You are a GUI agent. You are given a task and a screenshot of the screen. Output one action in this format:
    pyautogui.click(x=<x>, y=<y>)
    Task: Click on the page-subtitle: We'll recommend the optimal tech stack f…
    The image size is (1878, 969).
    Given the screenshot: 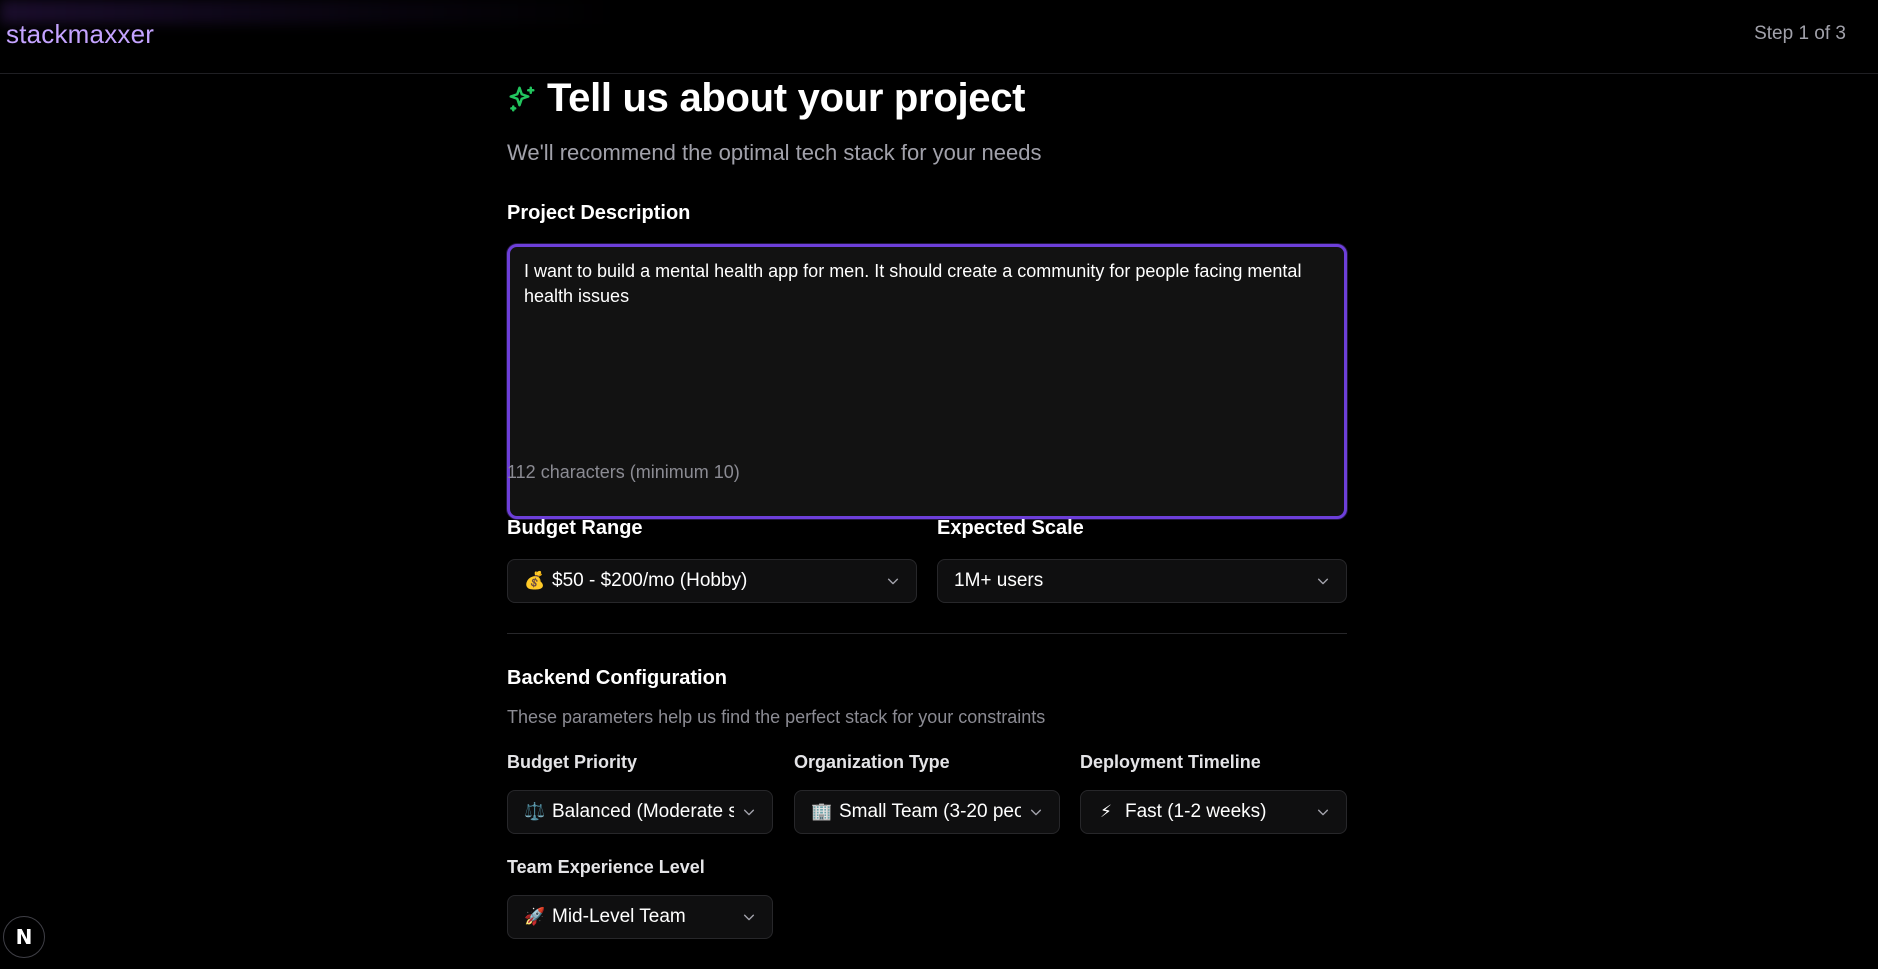 What is the action you would take?
    pyautogui.click(x=774, y=152)
    